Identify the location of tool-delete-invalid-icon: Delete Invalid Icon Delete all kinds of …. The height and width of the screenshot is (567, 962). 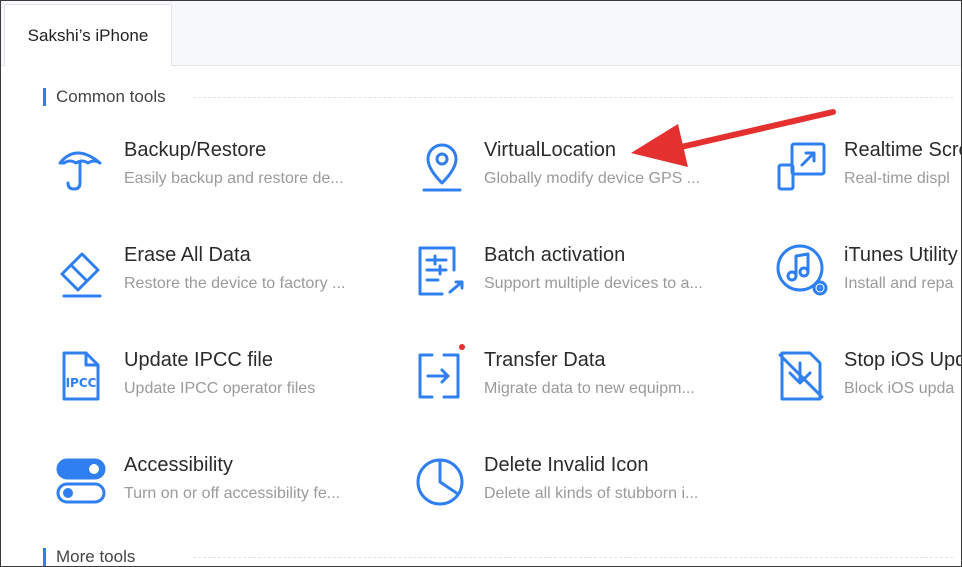
(579, 489).